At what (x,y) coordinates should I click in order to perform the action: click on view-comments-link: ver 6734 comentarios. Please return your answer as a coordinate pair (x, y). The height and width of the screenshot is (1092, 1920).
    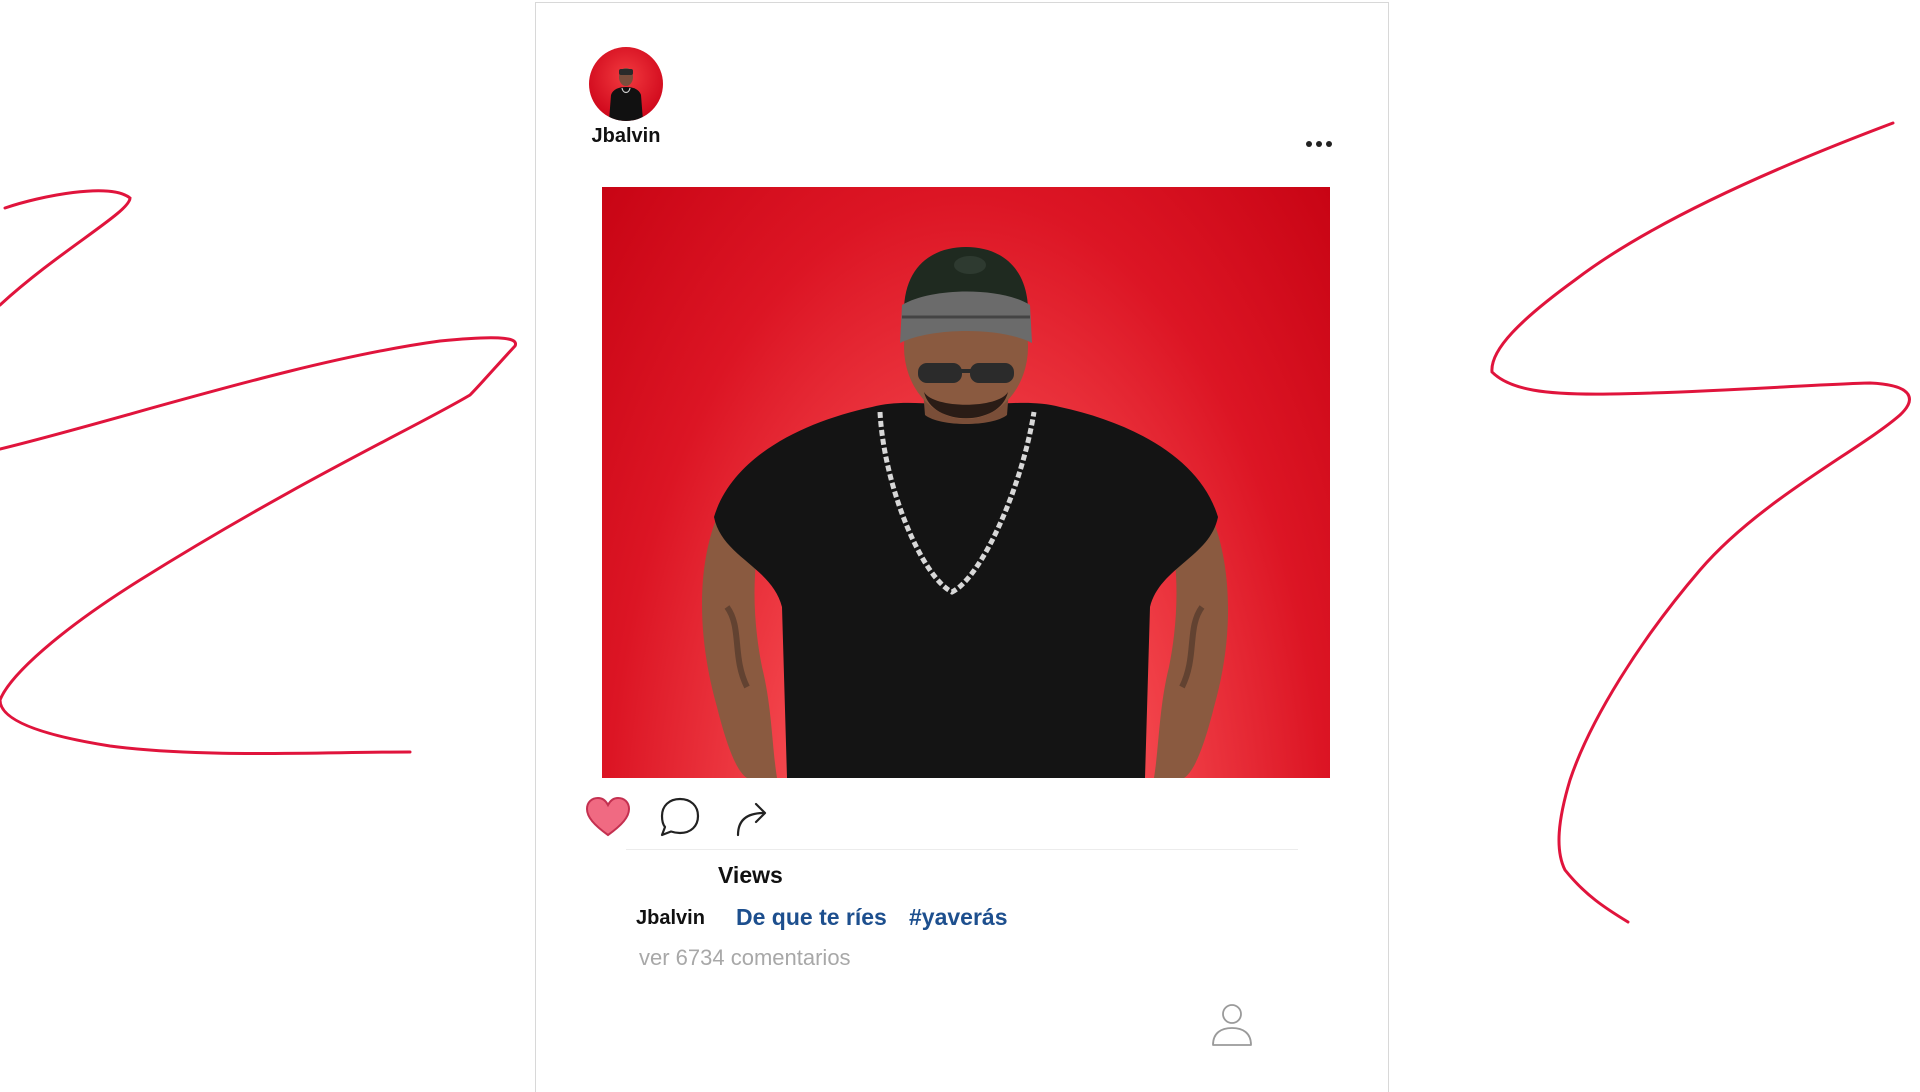
    Looking at the image, I should click on (745, 958).